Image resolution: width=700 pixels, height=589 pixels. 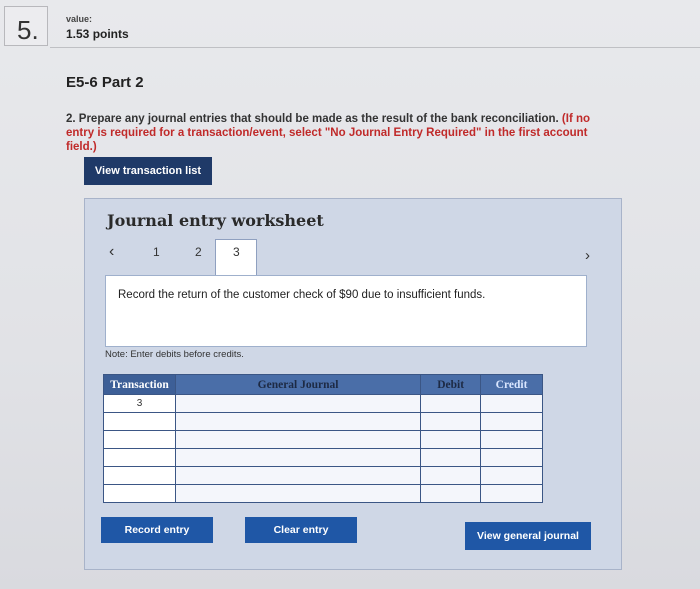 What do you see at coordinates (528, 536) in the screenshot?
I see `view-general-journal-button: View general journal` at bounding box center [528, 536].